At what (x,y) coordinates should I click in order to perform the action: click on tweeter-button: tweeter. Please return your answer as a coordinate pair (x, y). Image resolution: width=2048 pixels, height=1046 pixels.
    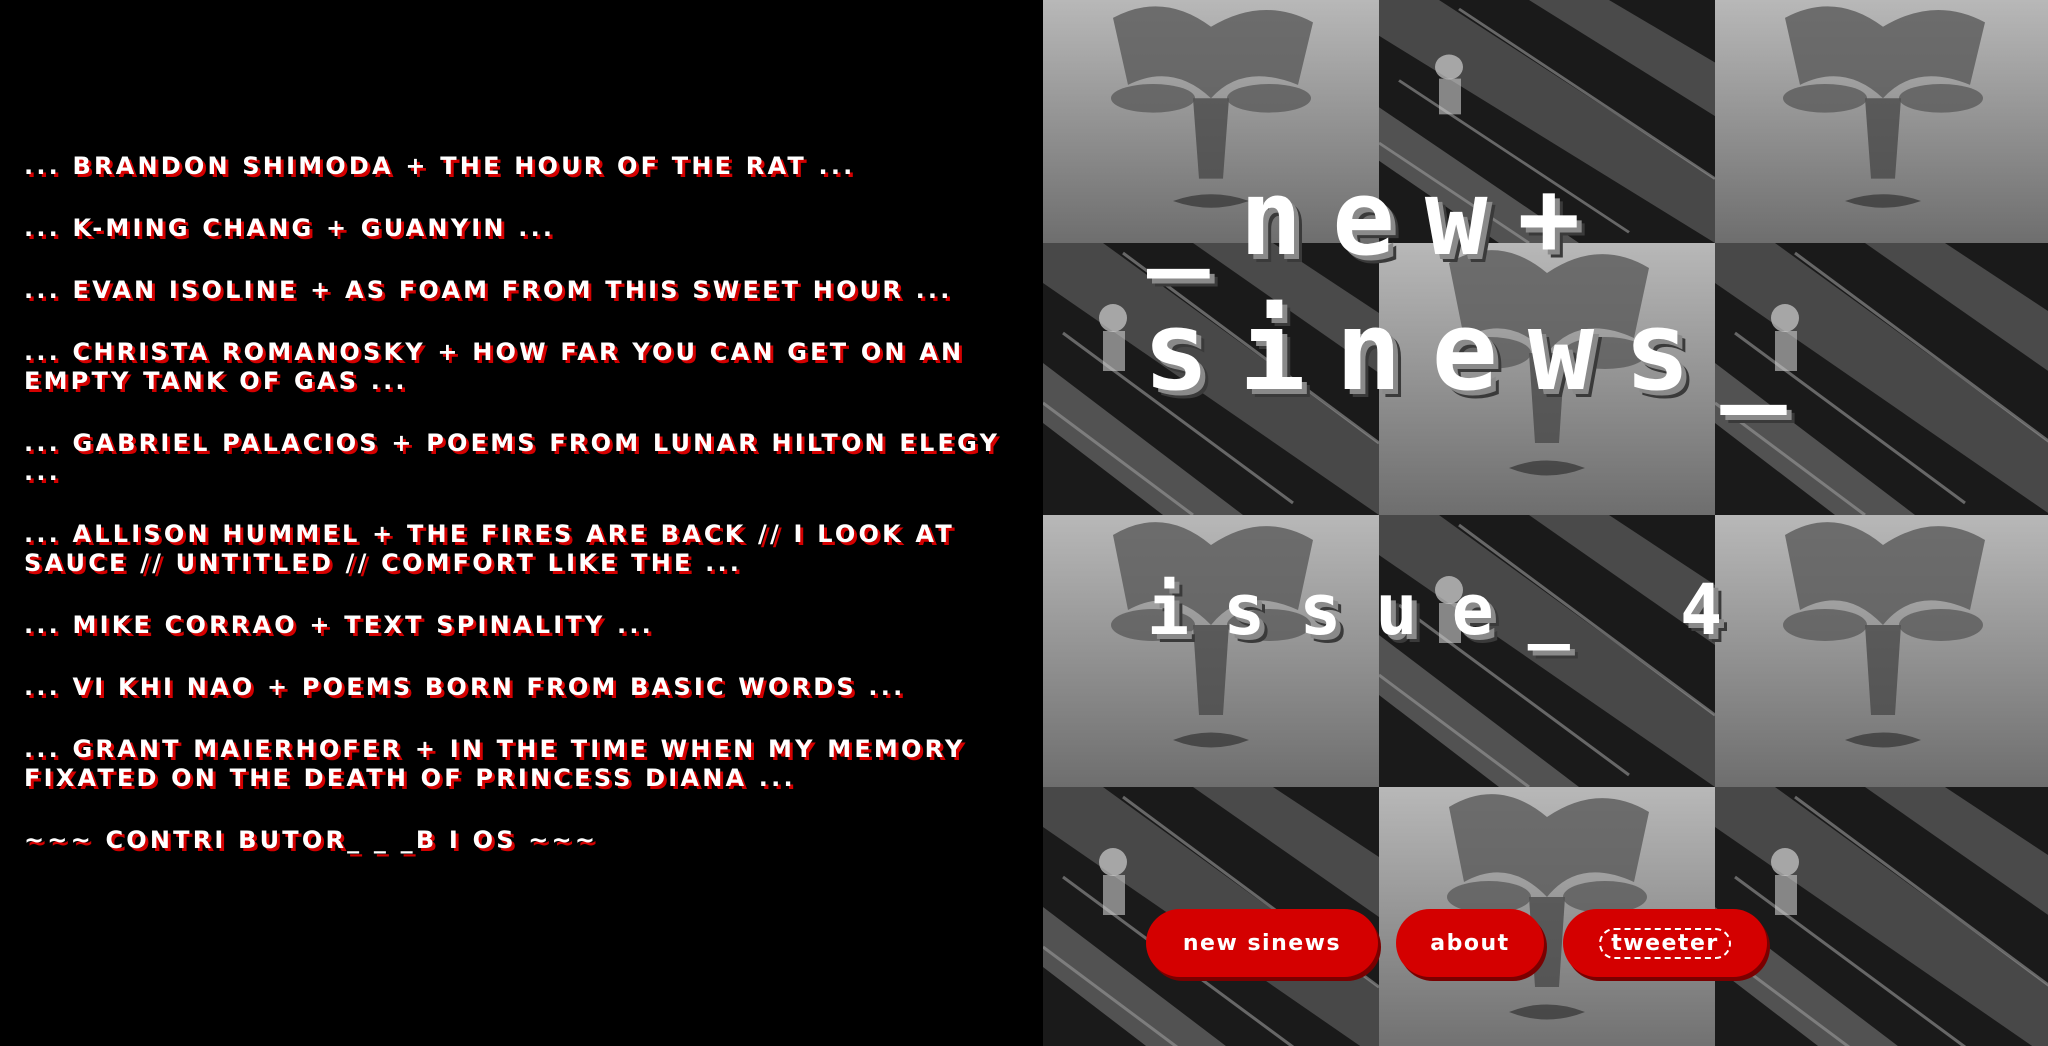
    Looking at the image, I should click on (1665, 943).